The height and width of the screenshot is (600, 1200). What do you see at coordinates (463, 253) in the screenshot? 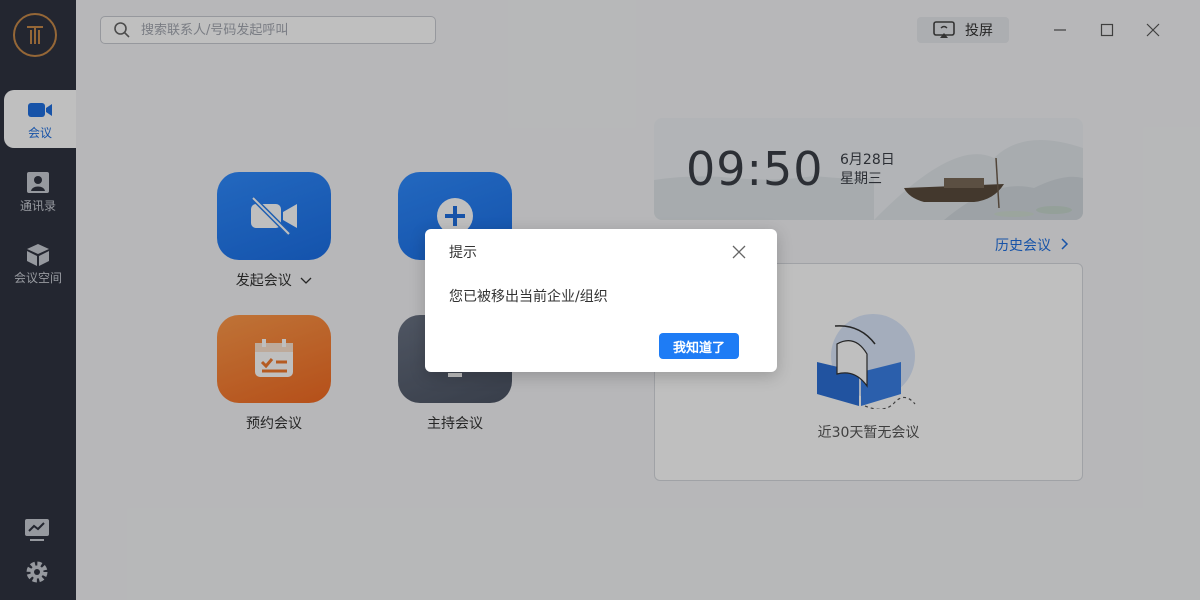
I see `dialog-title: 提示` at bounding box center [463, 253].